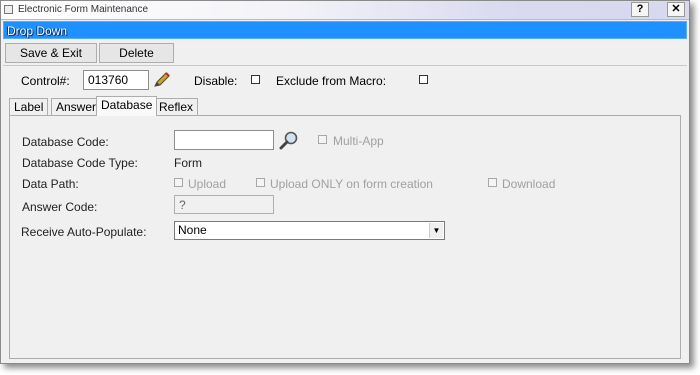  Describe the element at coordinates (255, 79) in the screenshot. I see `disable-checkbox` at that location.